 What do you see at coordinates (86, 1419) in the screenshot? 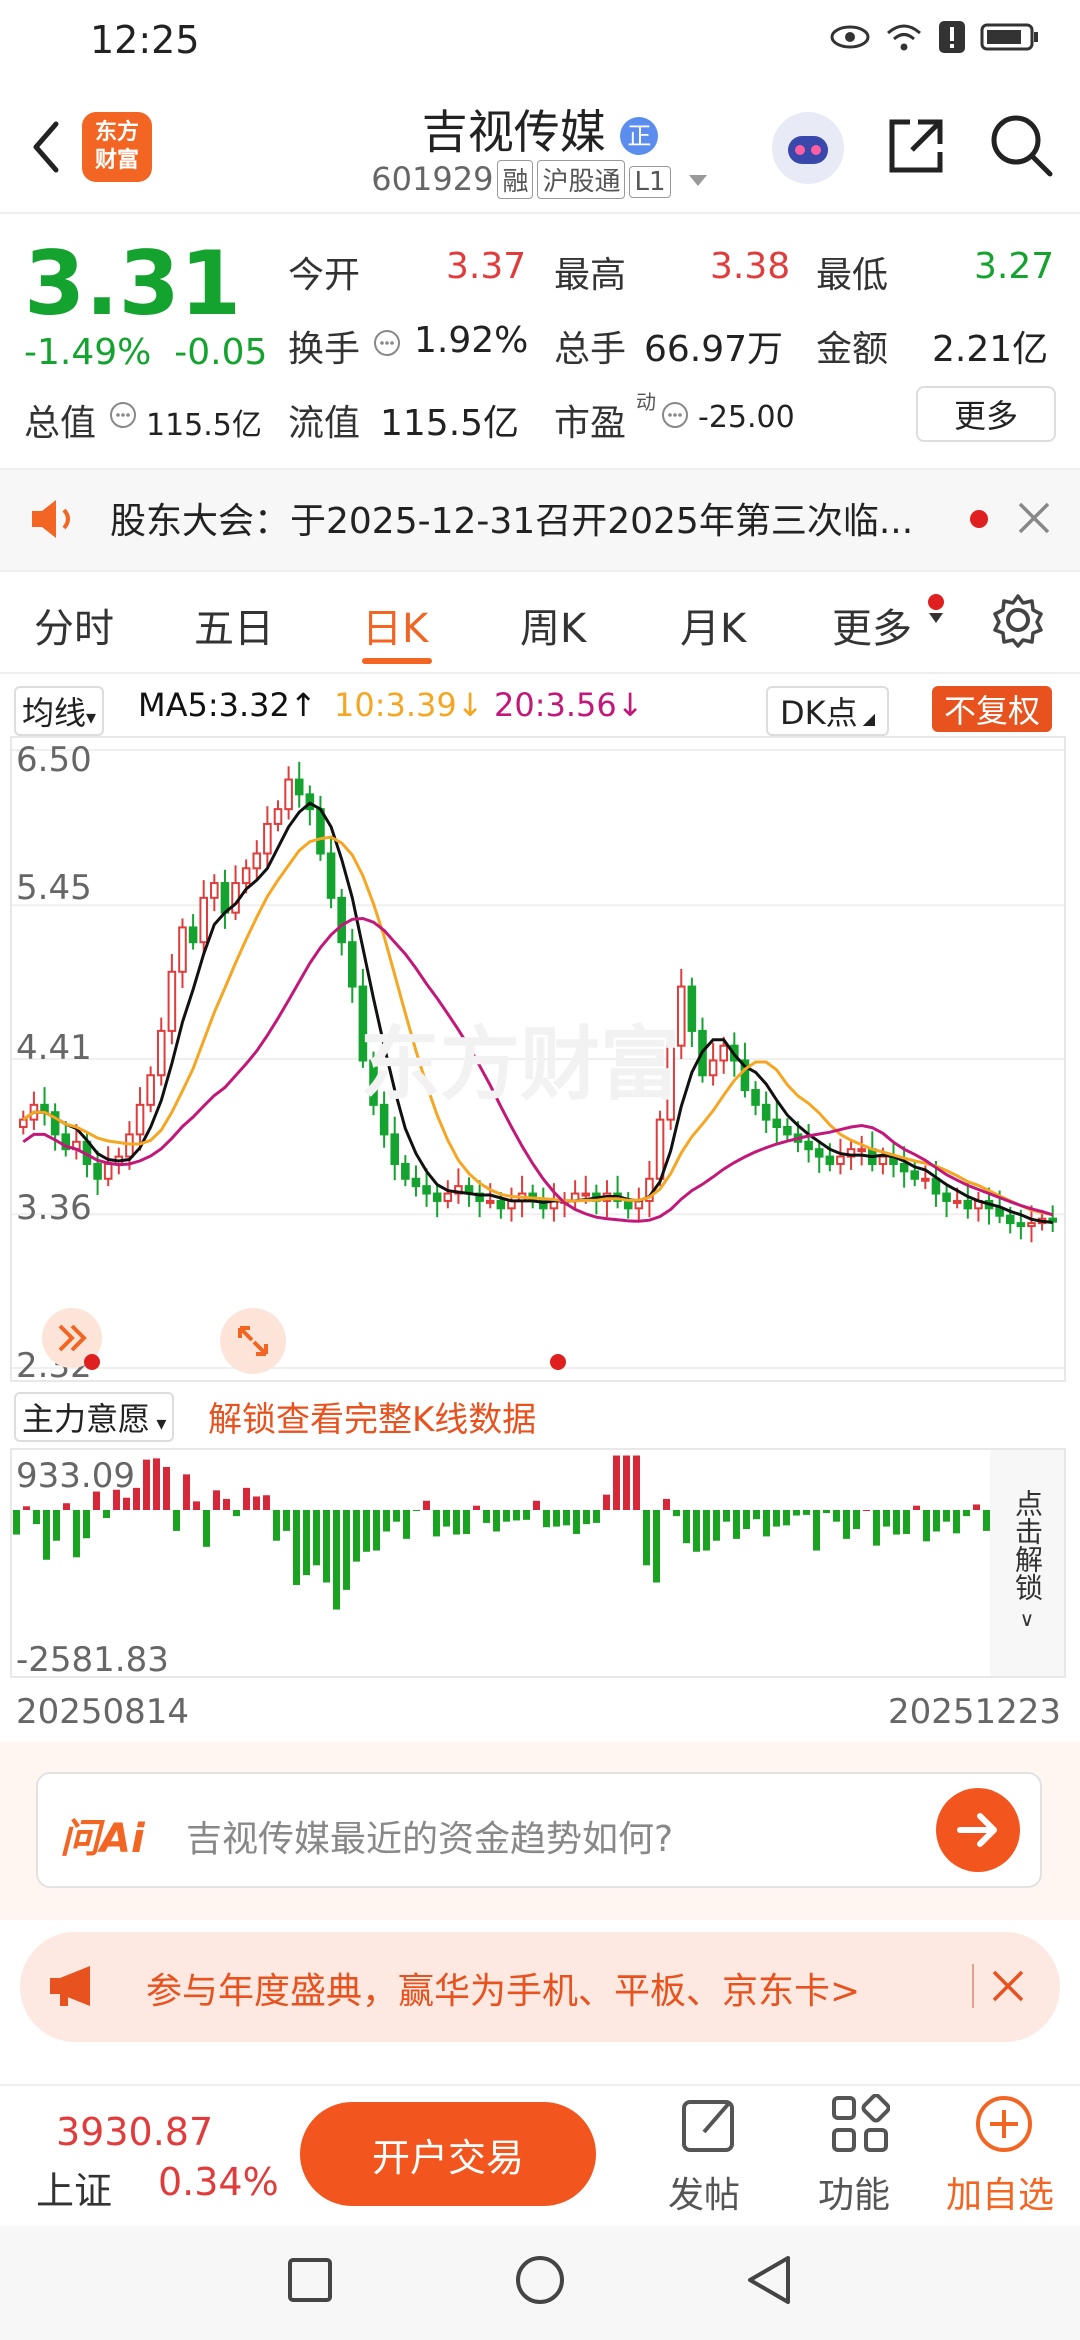
I see `indicator-label: 主力意愿` at bounding box center [86, 1419].